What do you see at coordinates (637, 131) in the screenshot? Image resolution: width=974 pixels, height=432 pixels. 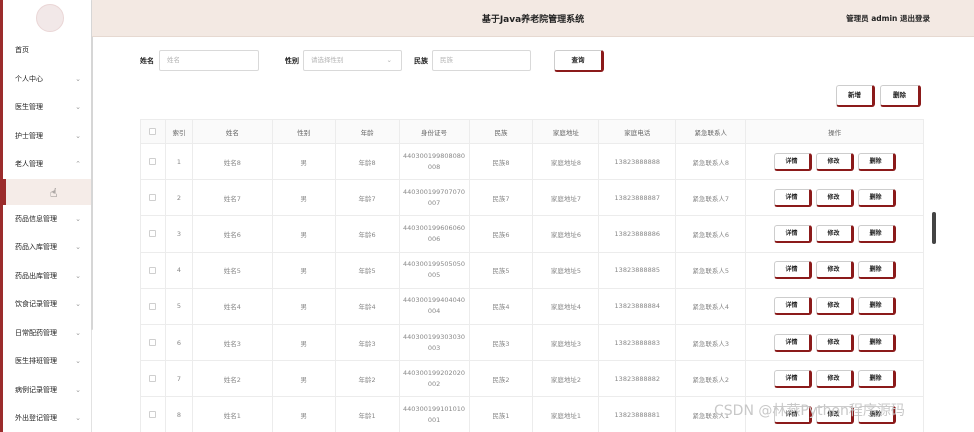 I see `column-header: 家庭电话` at bounding box center [637, 131].